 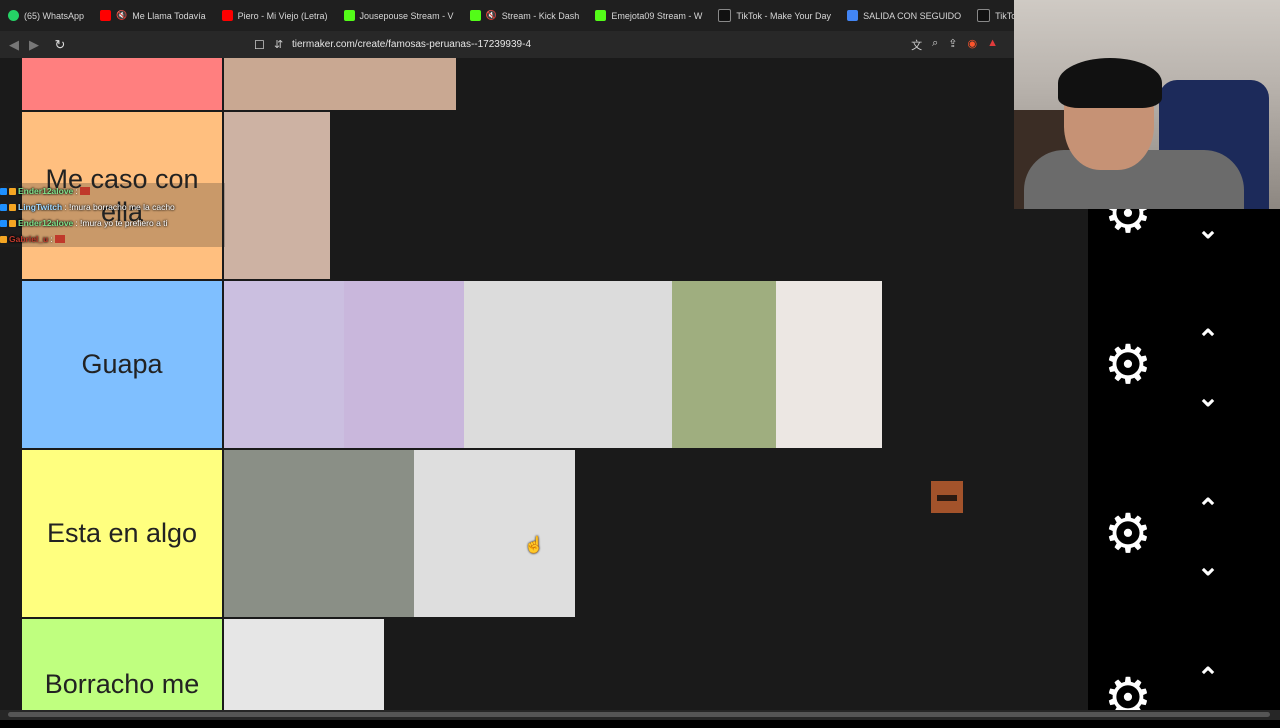 I want to click on chat-text: : !mura borracho me la cacho, so click(x=119, y=207).